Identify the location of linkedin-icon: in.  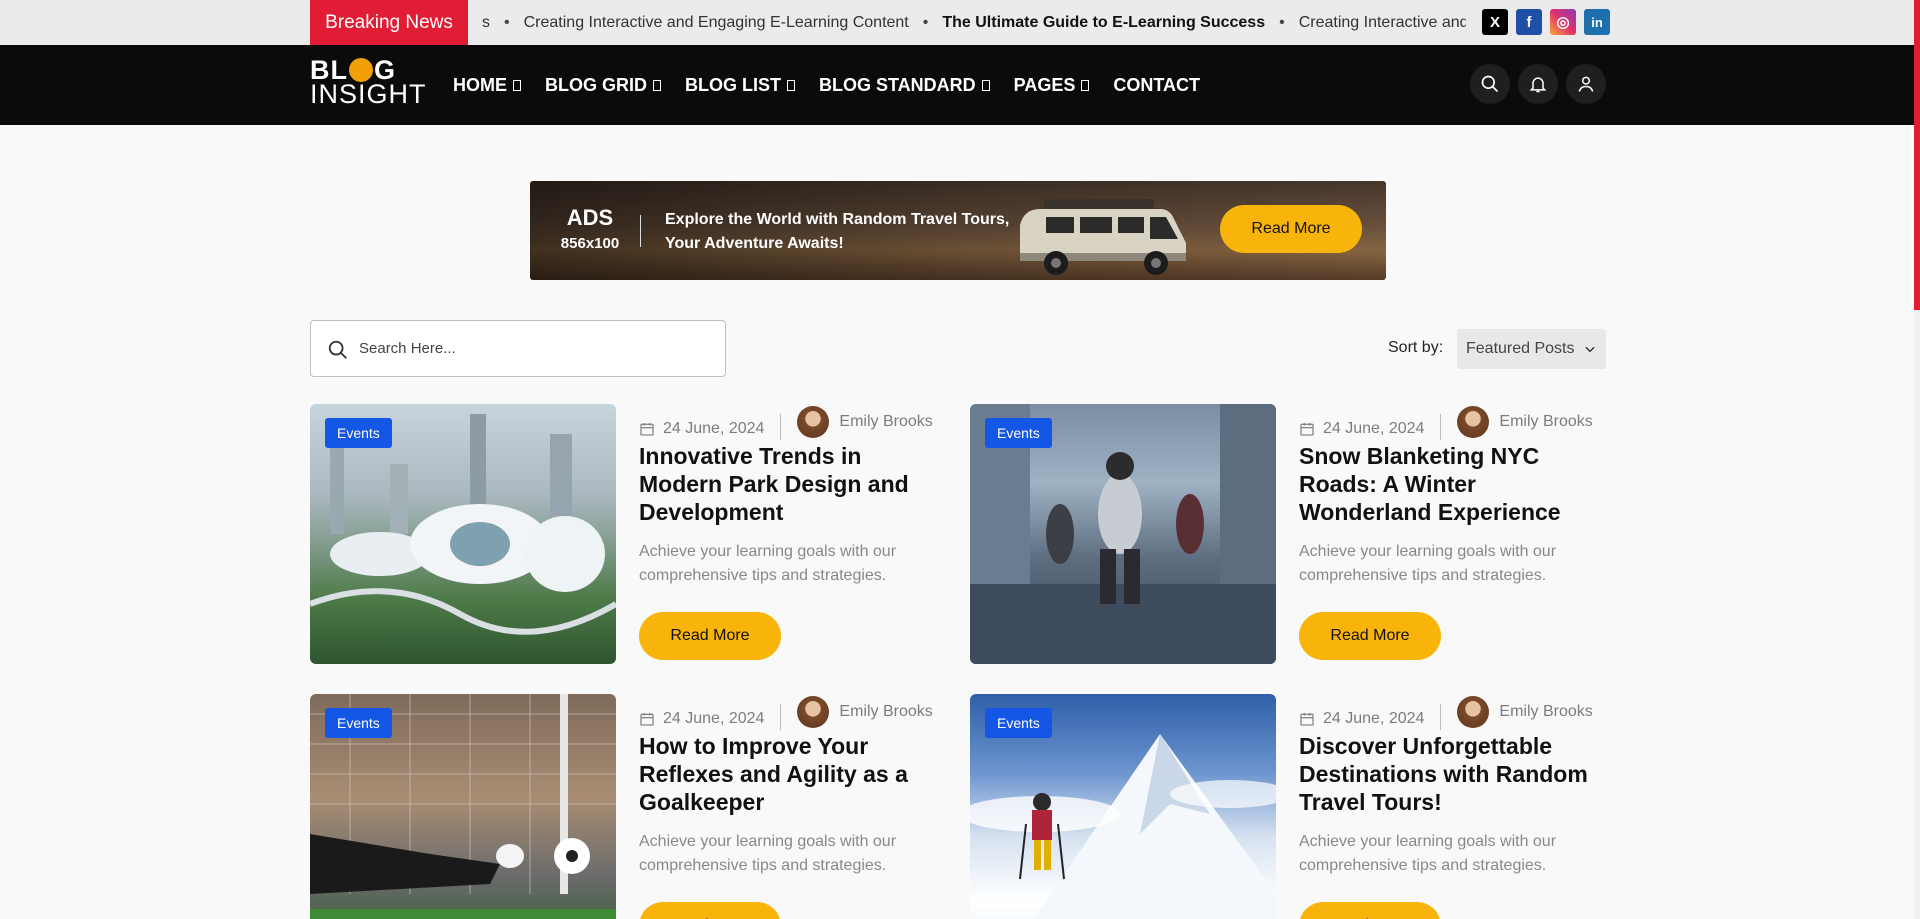
(1597, 22).